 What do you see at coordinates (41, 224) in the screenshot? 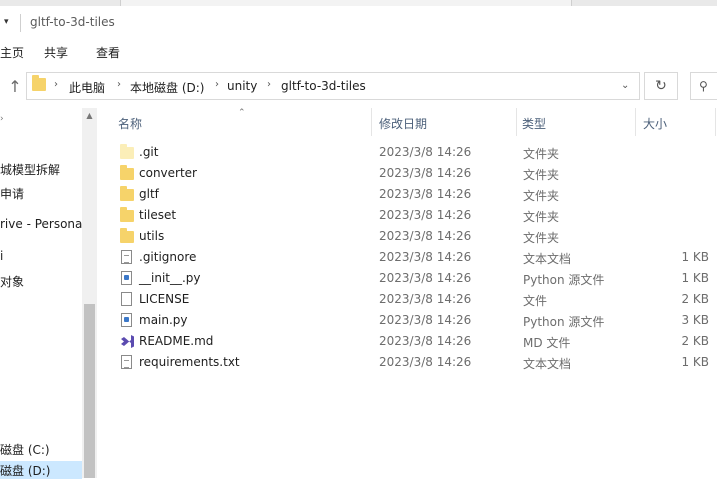
I see `sidebar-item-onedrive: rive - Persona` at bounding box center [41, 224].